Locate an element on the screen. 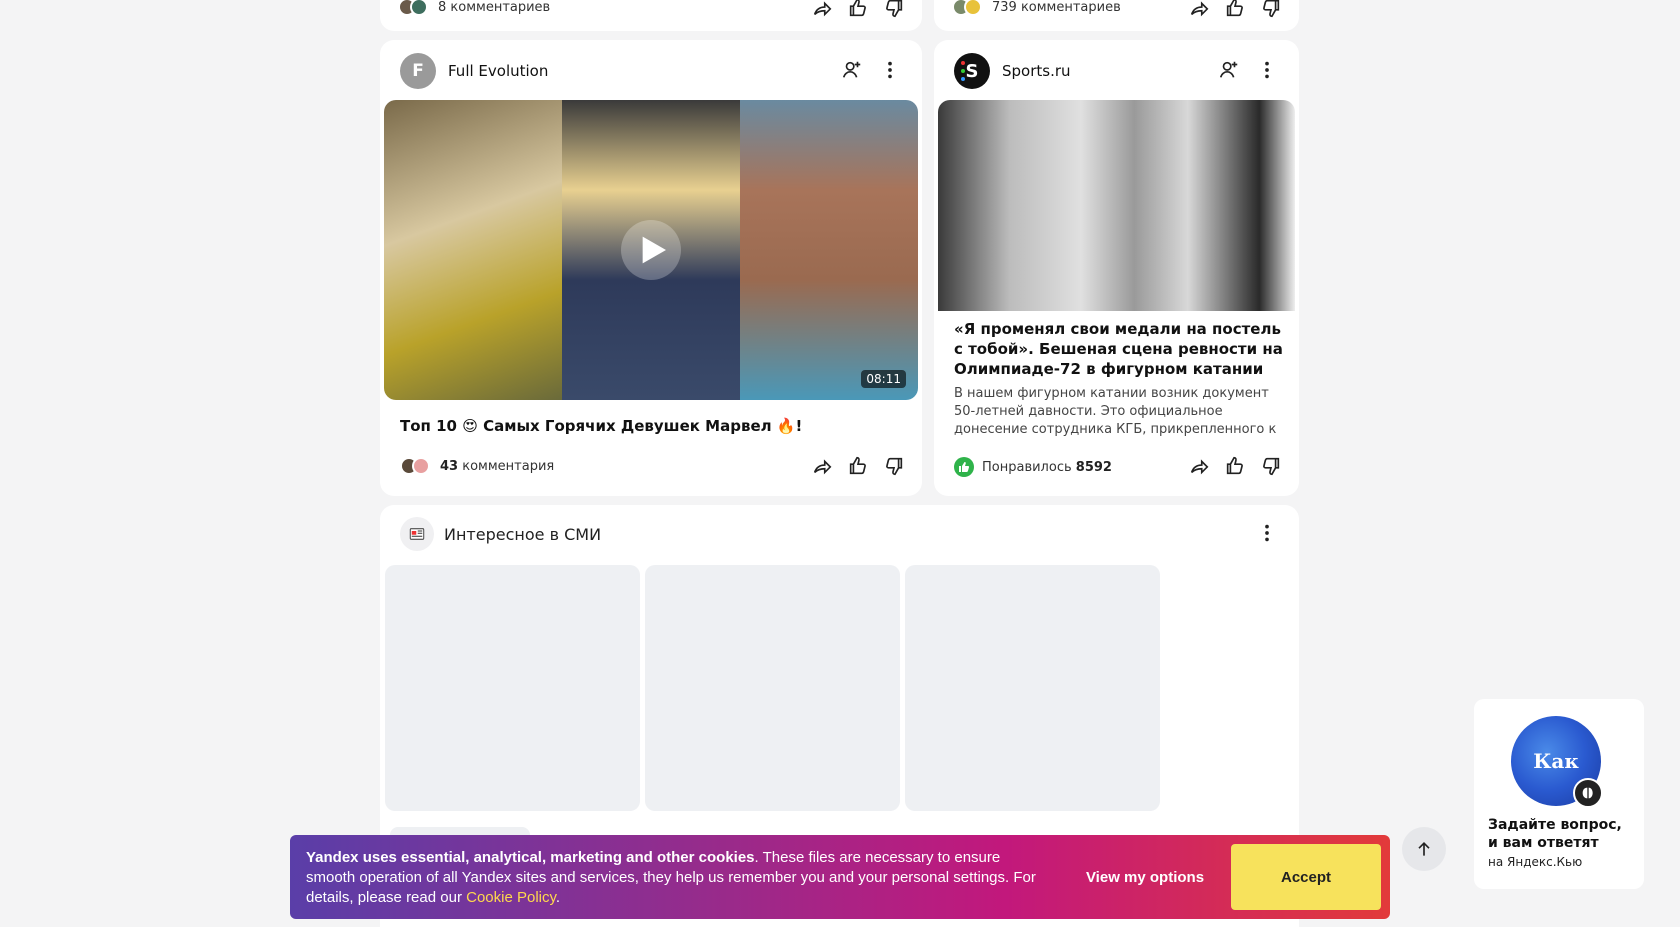  video-thumbnail: 08:11 is located at coordinates (651, 250).